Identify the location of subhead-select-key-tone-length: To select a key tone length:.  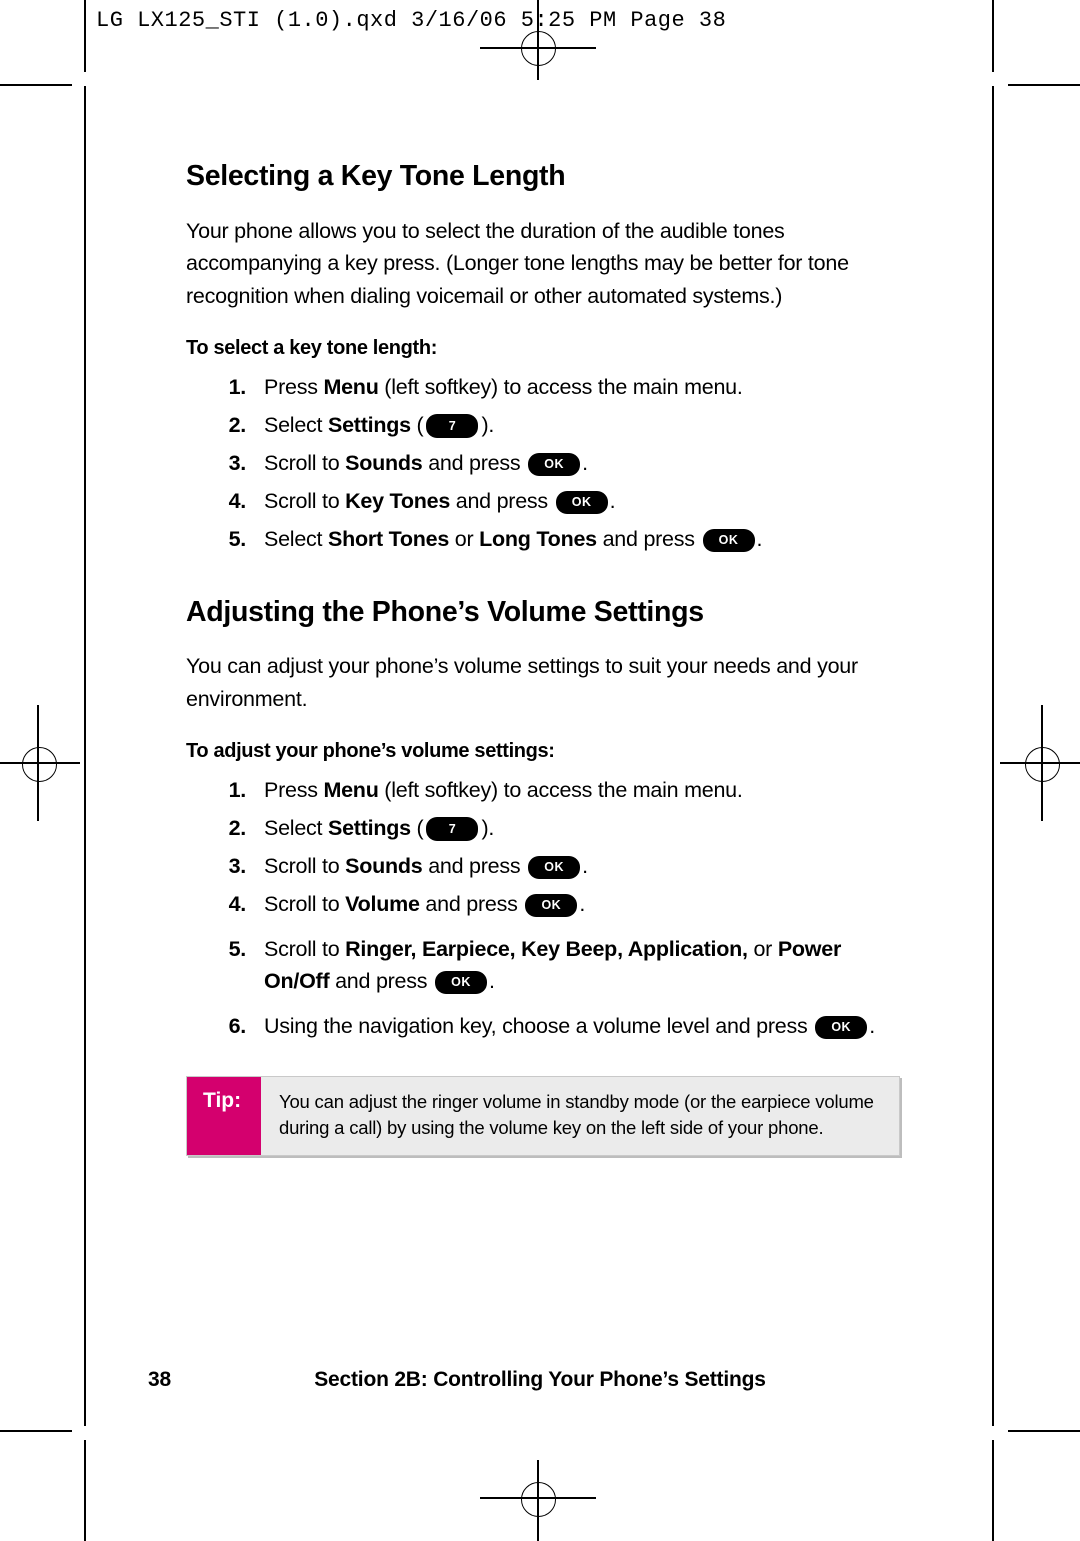
(312, 347).